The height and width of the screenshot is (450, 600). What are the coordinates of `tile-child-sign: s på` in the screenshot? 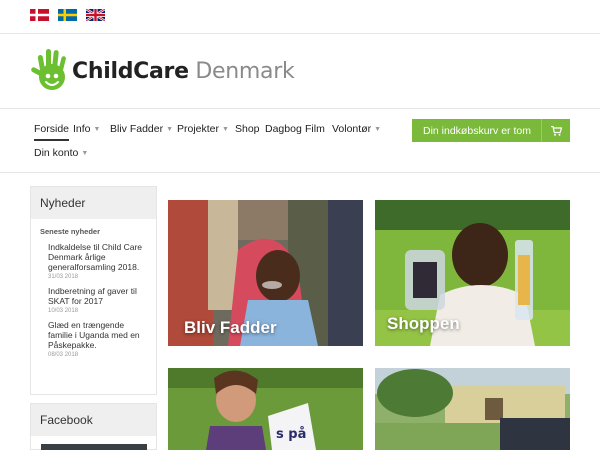 It's located at (265, 409).